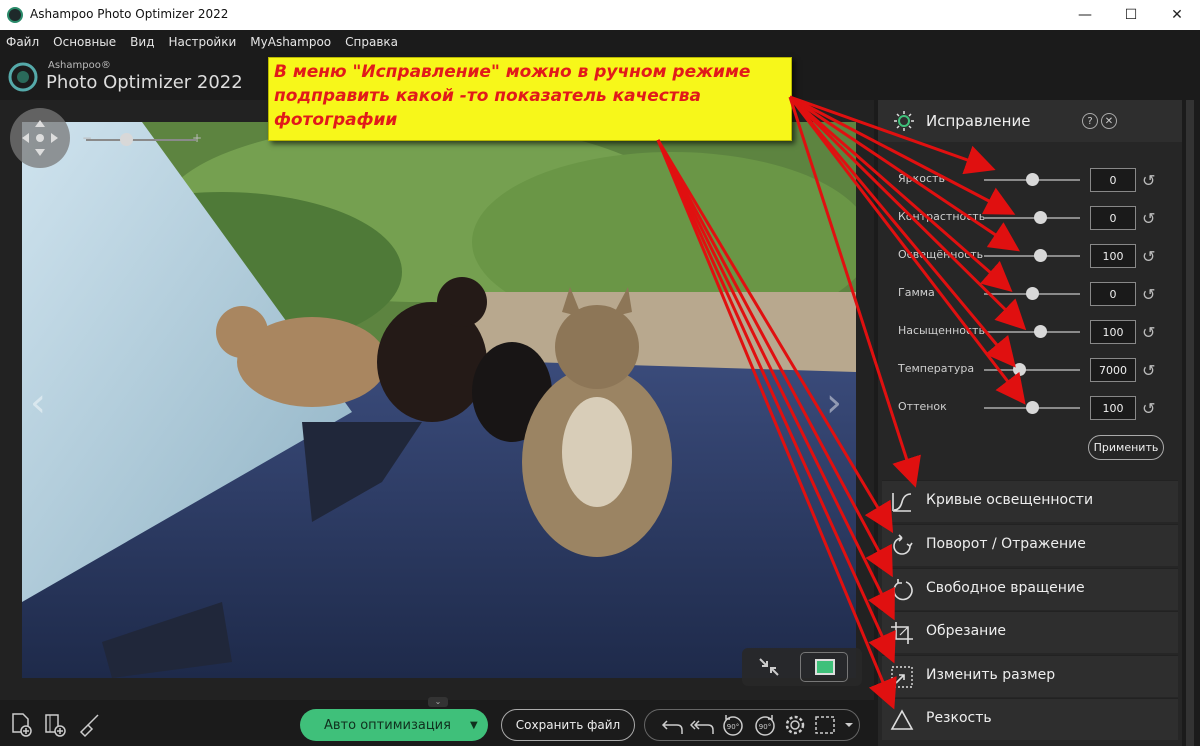 This screenshot has width=1200, height=746. Describe the element at coordinates (673, 725) in the screenshot. I see `undo-icon` at that location.